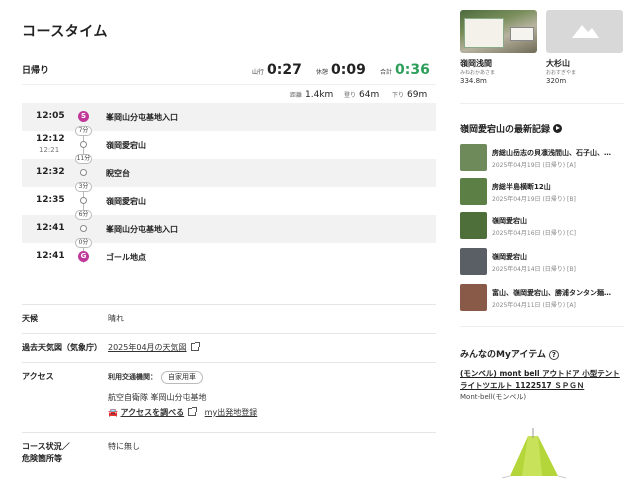  Describe the element at coordinates (542, 298) in the screenshot. I see `record-item: 富山、嶺岡愛宕山、勝浦タンタン麺… 2025年04月11日 (日帰り) [A]` at that location.